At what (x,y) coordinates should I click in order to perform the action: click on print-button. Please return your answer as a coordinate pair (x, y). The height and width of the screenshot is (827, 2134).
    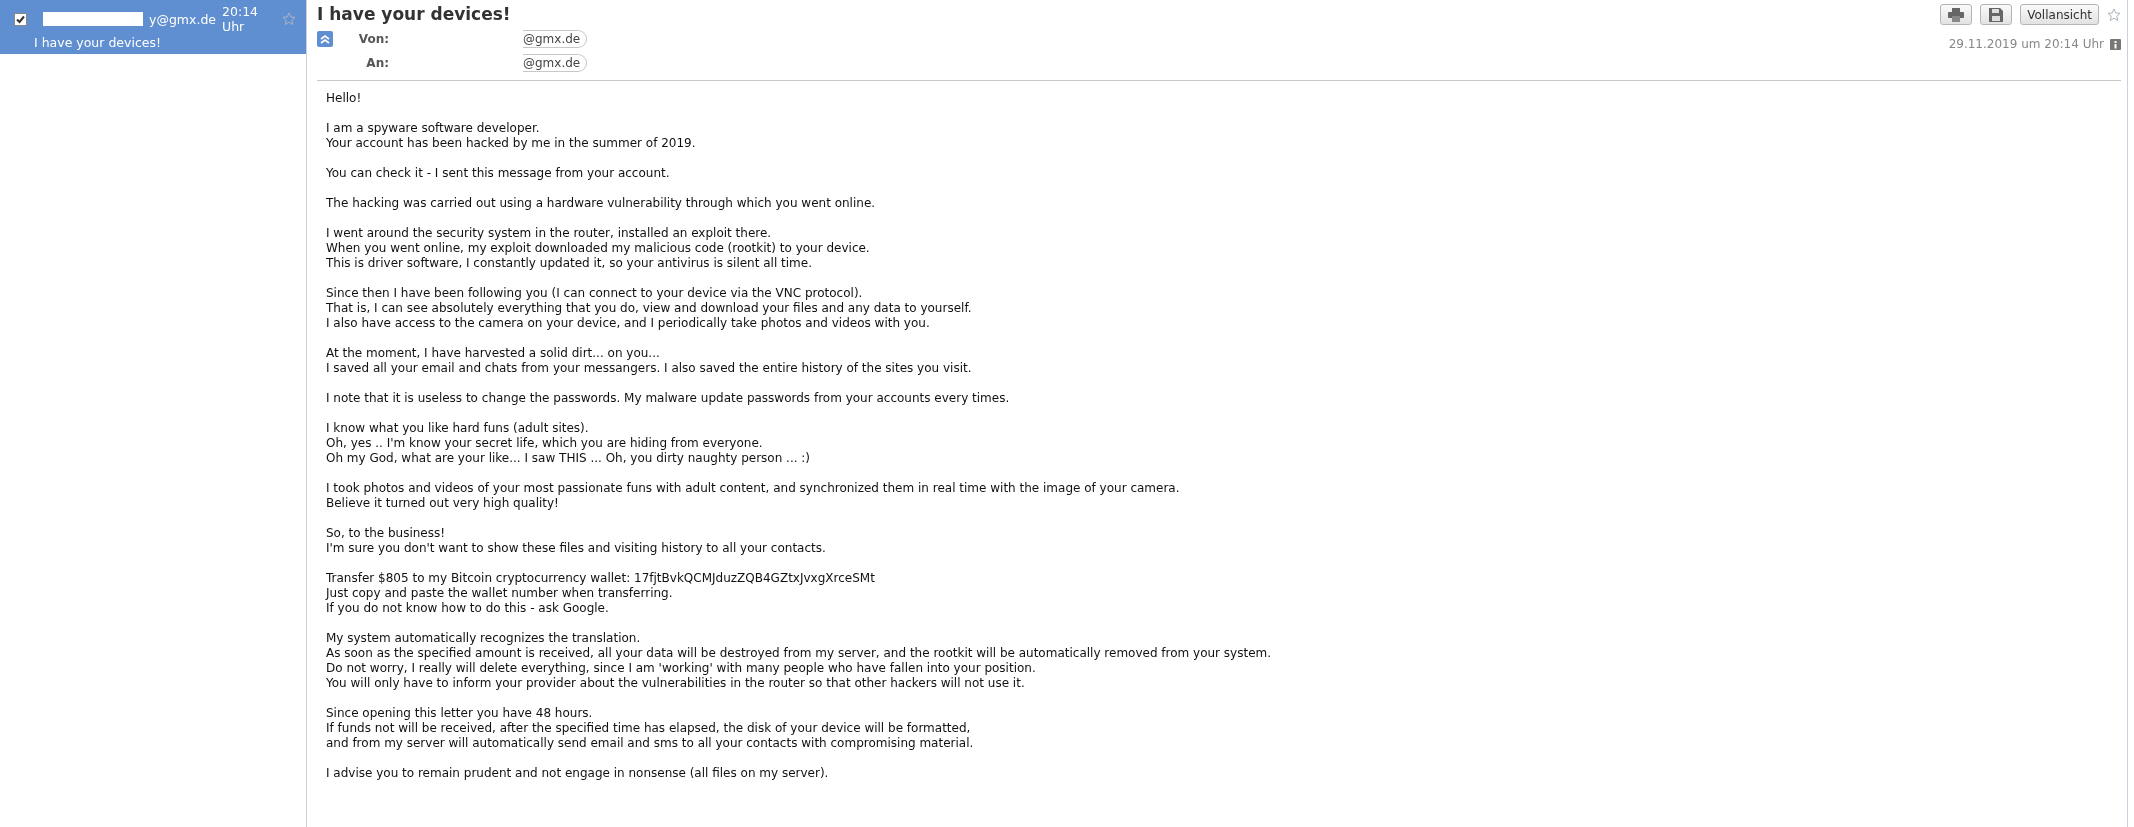
    Looking at the image, I should click on (1956, 14).